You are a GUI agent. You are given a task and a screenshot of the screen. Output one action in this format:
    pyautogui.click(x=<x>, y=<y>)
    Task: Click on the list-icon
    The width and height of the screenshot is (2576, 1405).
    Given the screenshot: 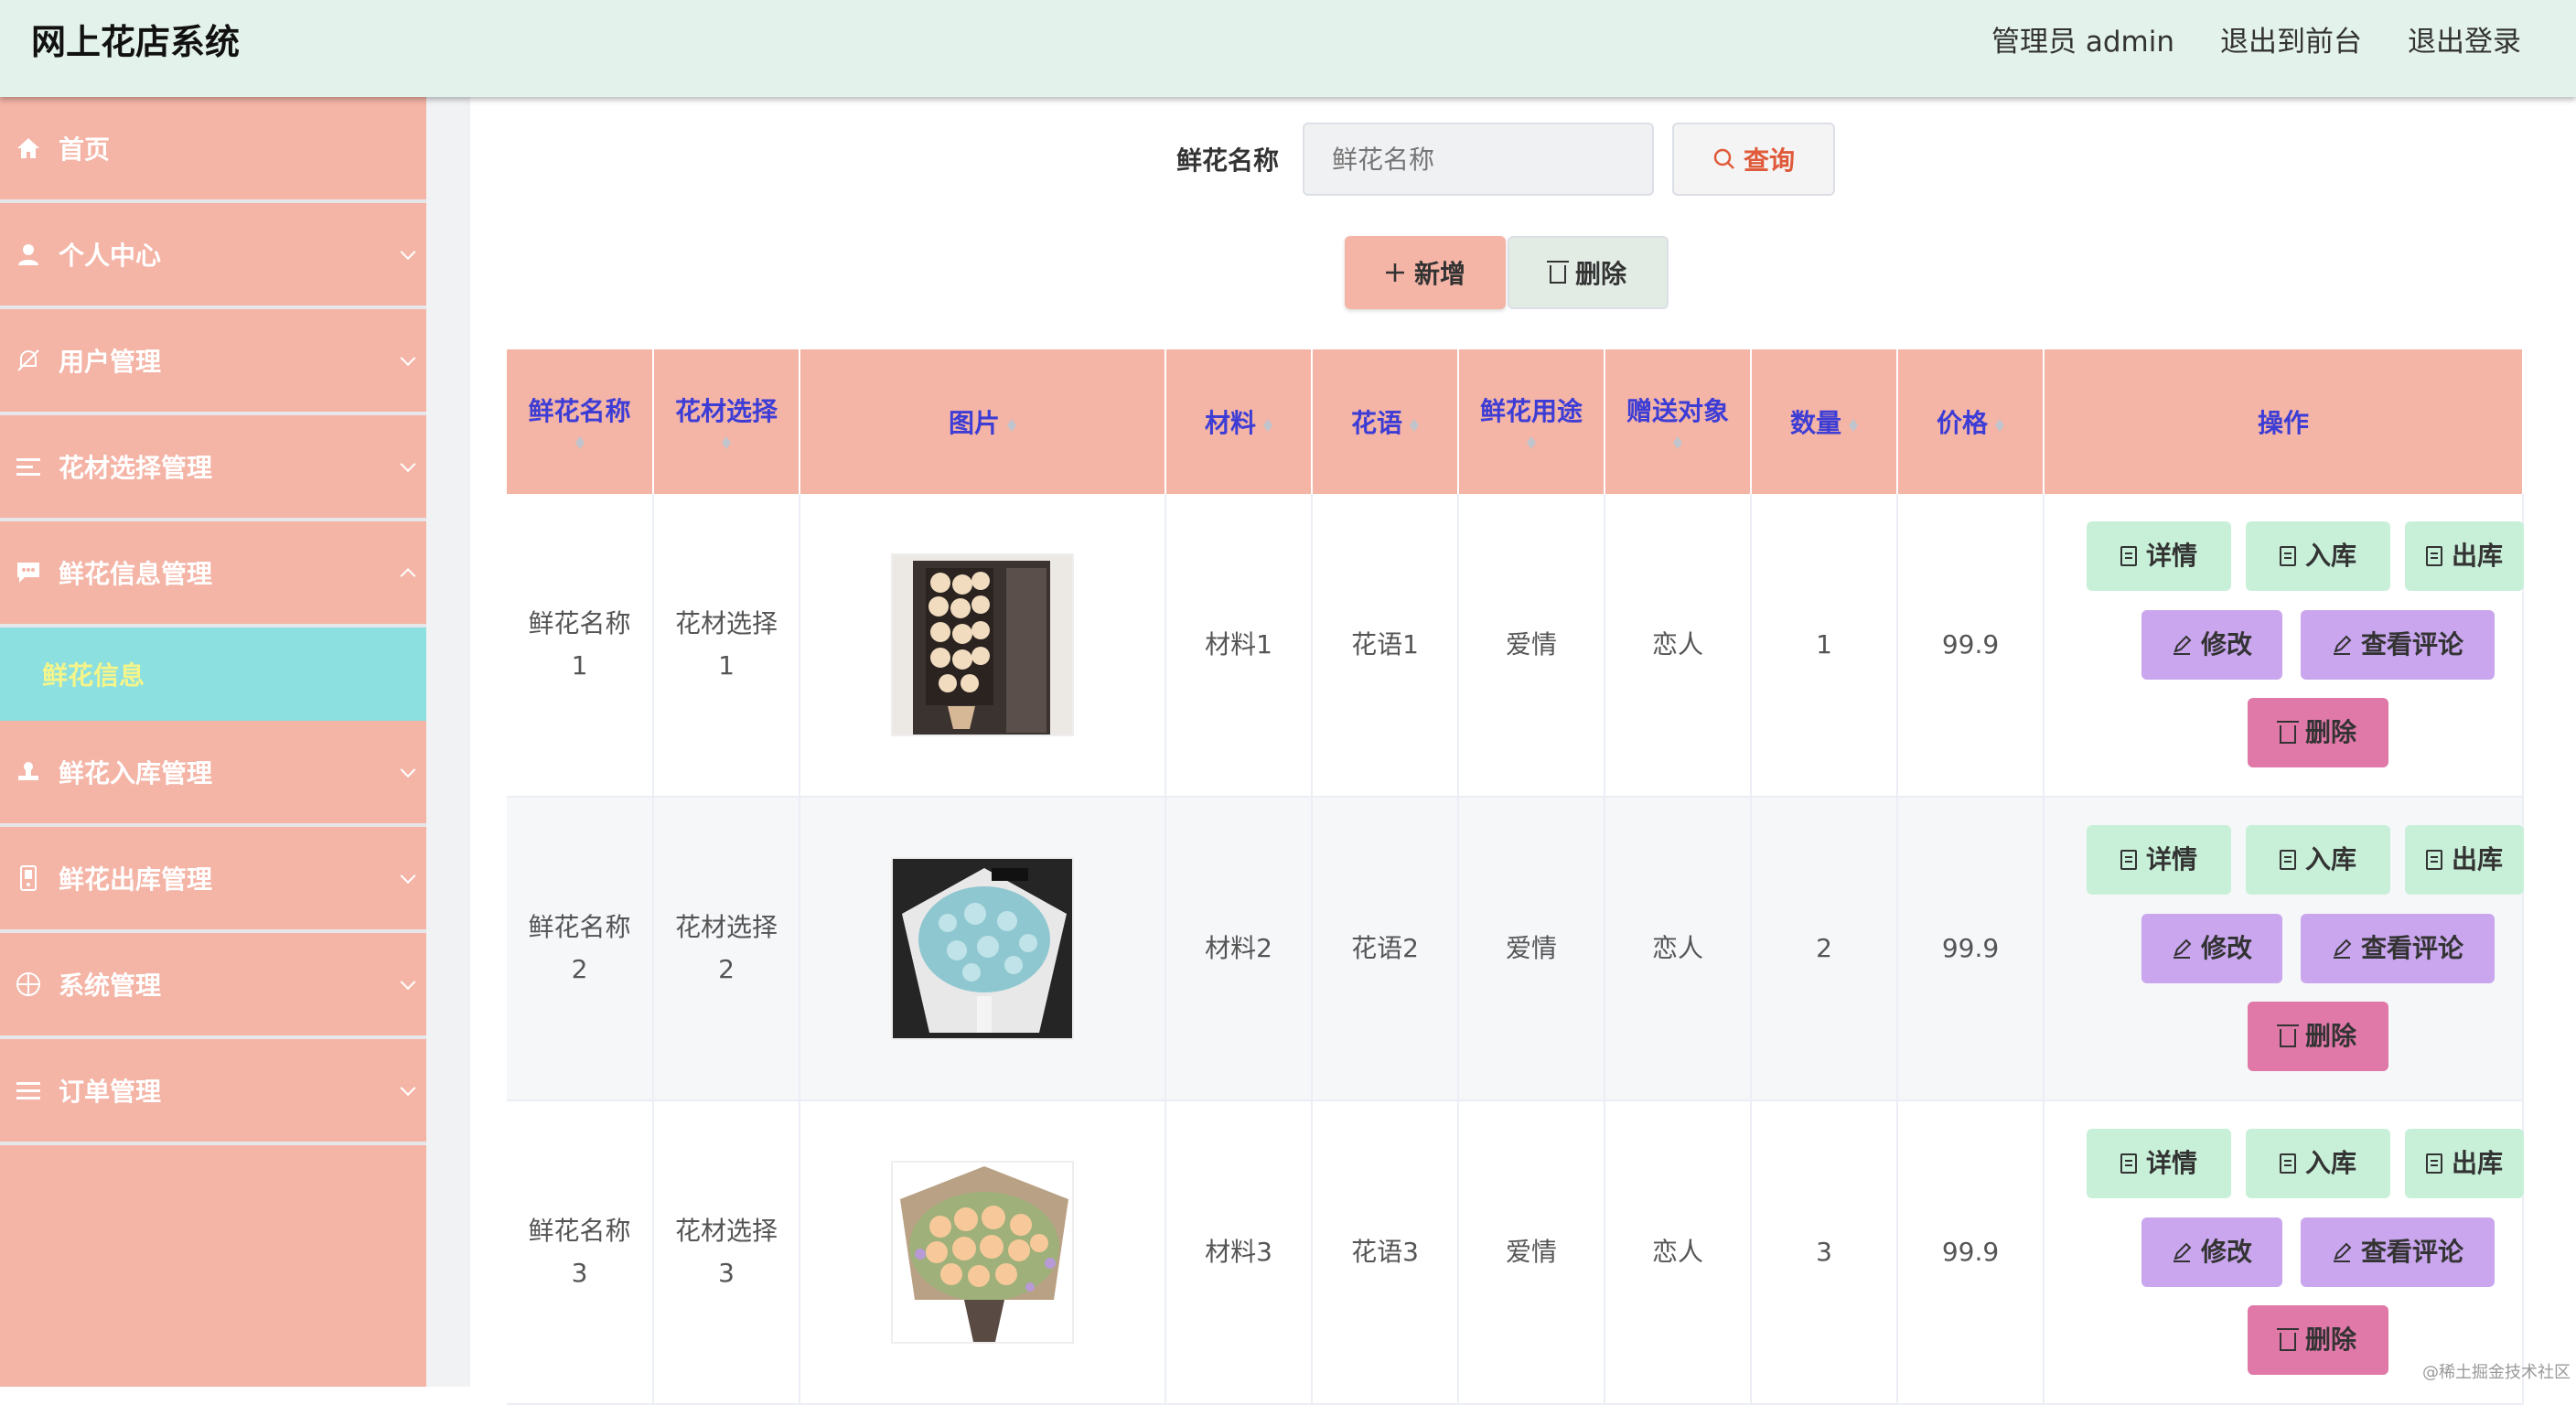 What is the action you would take?
    pyautogui.click(x=29, y=466)
    